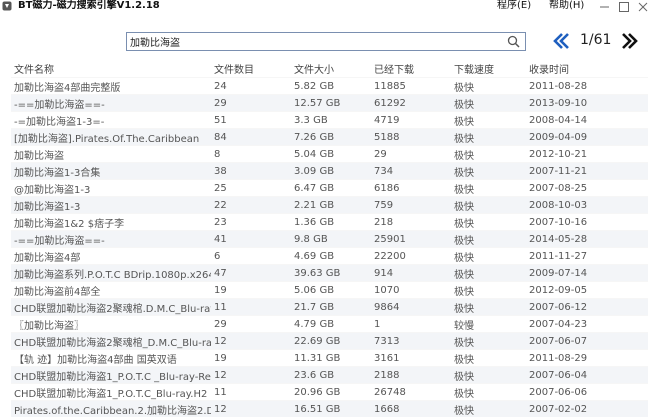 Image resolution: width=651 pixels, height=417 pixels. What do you see at coordinates (587, 408) in the screenshot?
I see `cell-date: 2007-02-02` at bounding box center [587, 408].